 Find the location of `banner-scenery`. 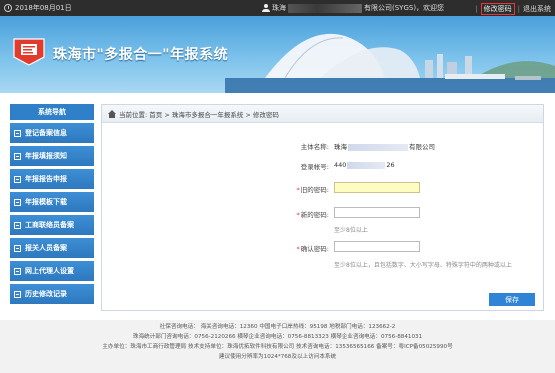

banner-scenery is located at coordinates (390, 63).